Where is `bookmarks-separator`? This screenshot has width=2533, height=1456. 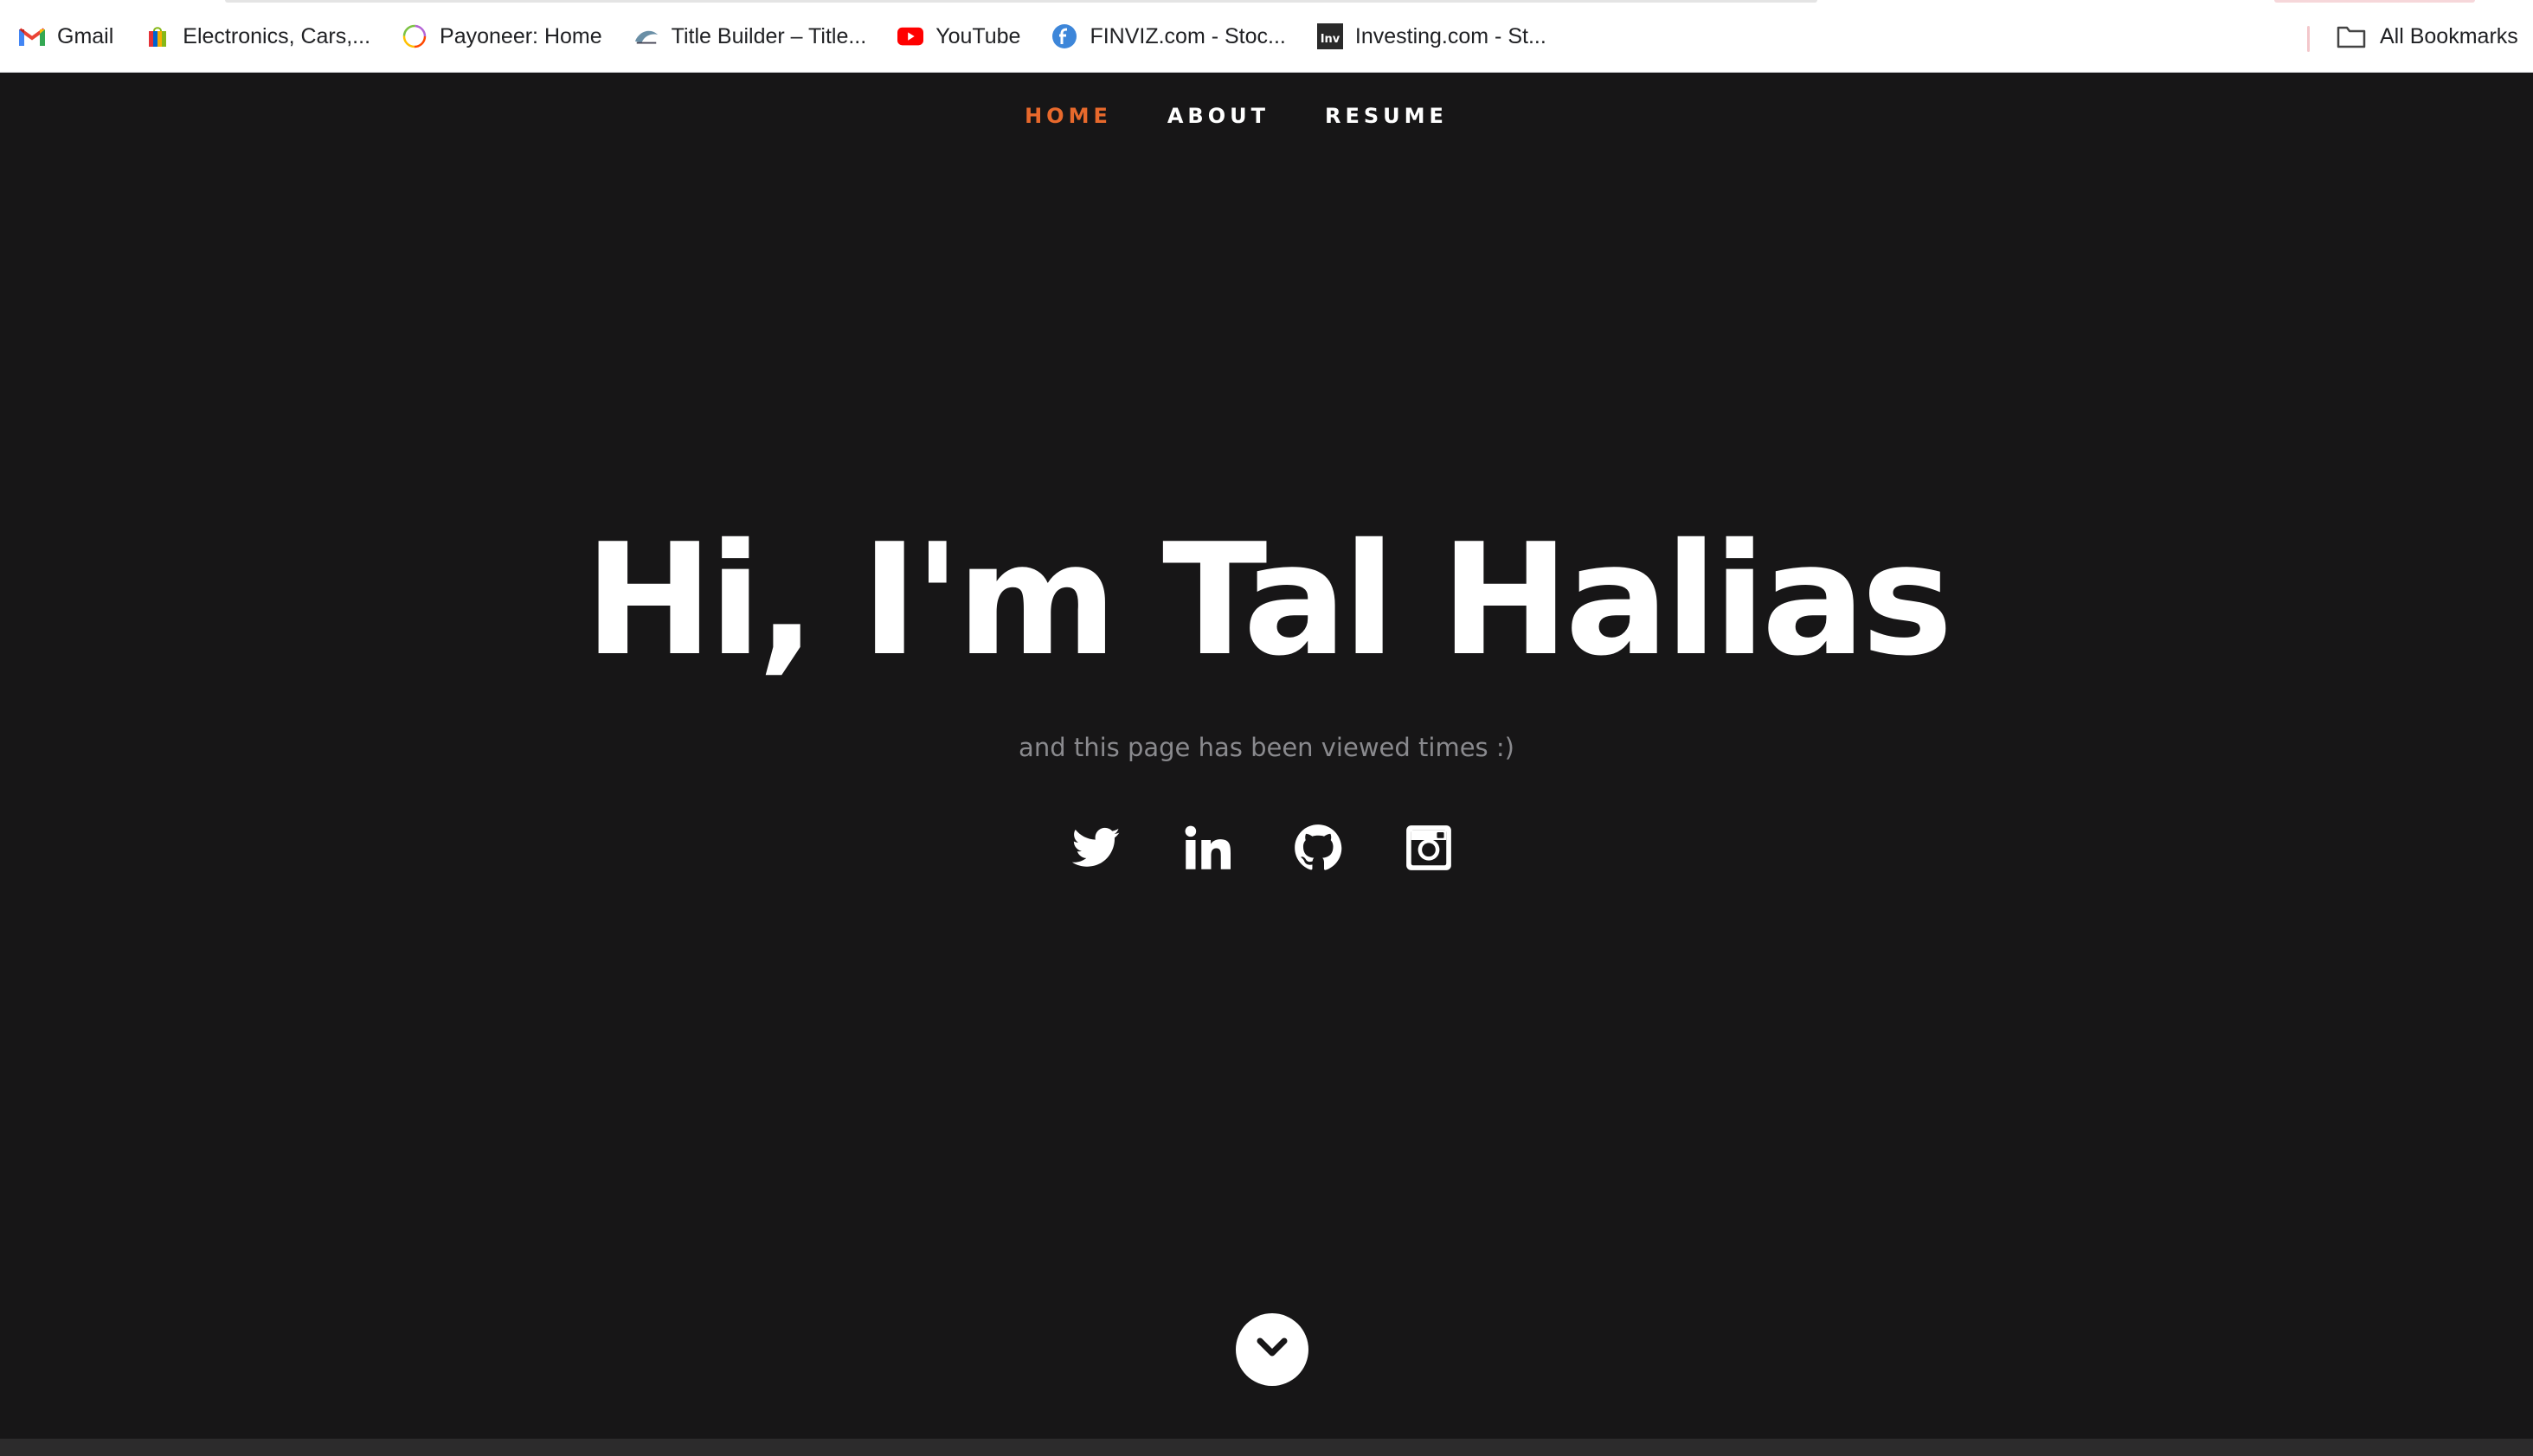
bookmarks-separator is located at coordinates (2309, 39).